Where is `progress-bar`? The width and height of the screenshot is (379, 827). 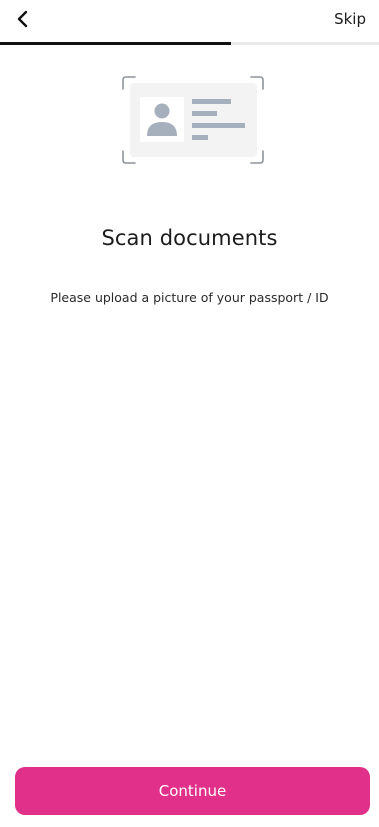
progress-bar is located at coordinates (189, 43).